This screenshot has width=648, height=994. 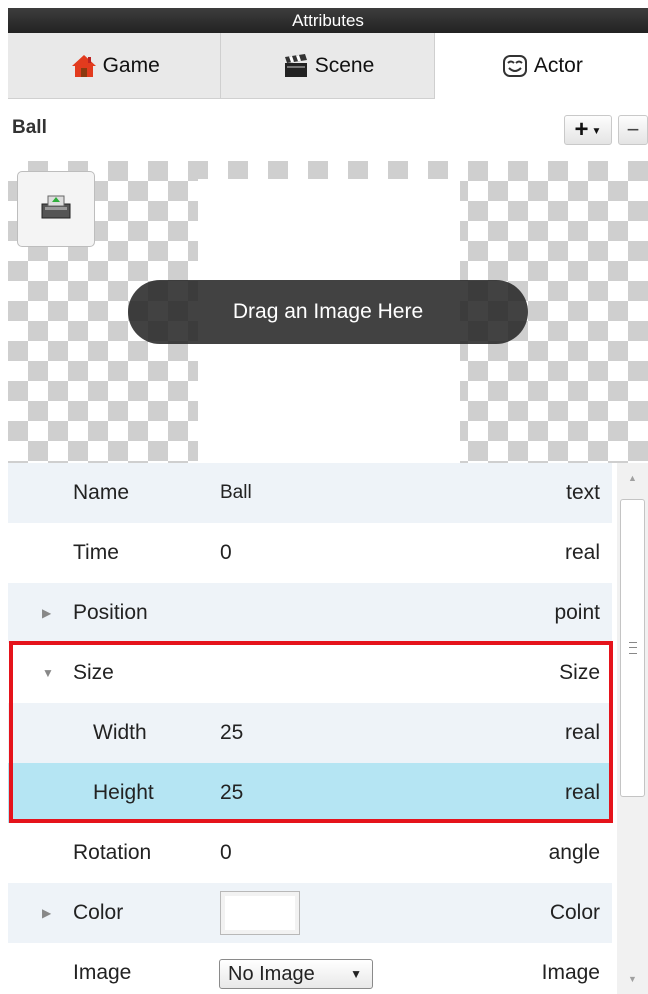 I want to click on tab-game: Game, so click(x=115, y=66).